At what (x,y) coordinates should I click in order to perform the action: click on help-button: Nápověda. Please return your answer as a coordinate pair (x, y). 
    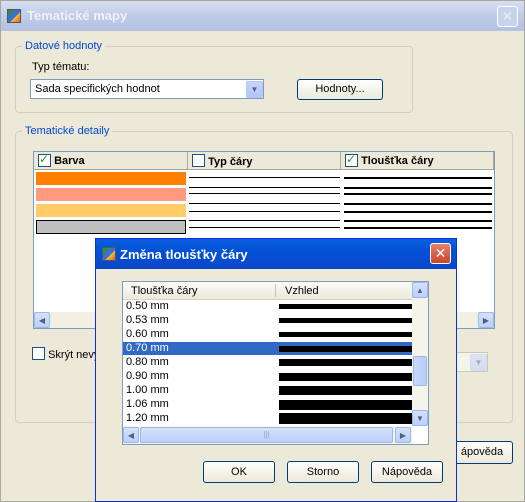
    Looking at the image, I should click on (407, 472).